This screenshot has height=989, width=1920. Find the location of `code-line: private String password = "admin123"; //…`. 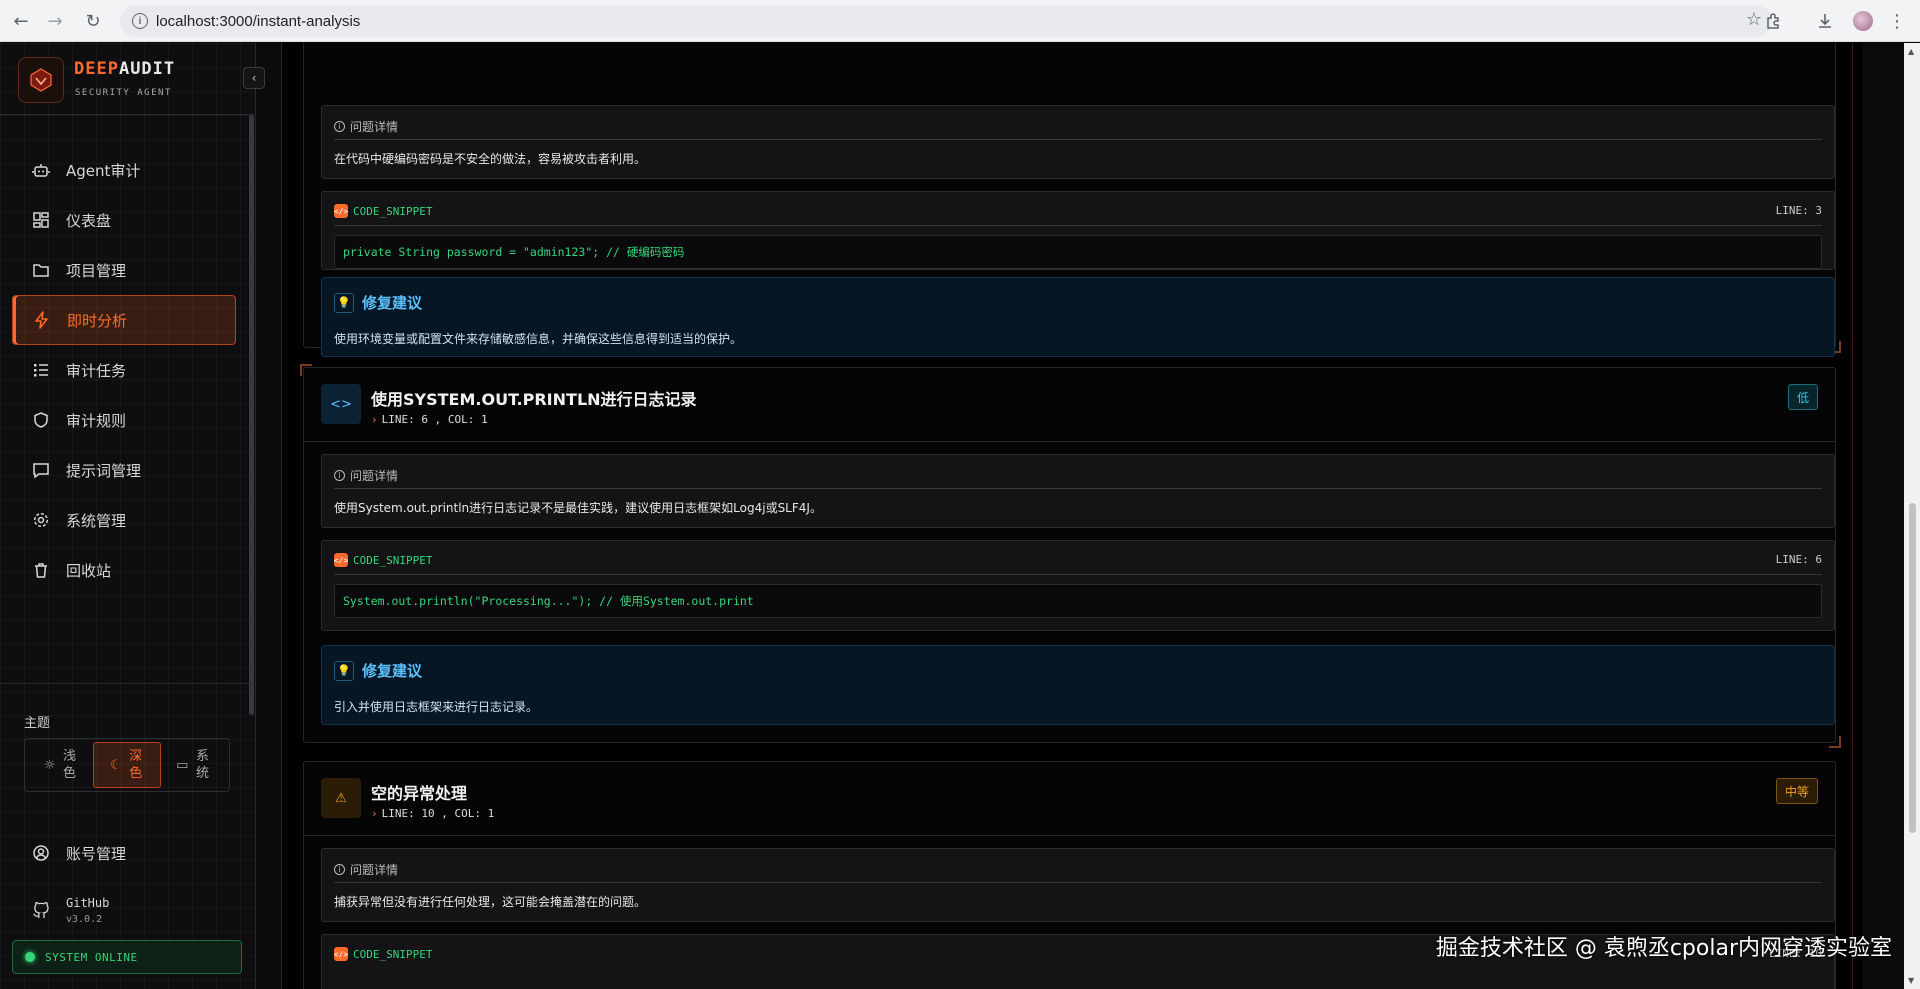

code-line: private String password = "admin123"; //… is located at coordinates (1078, 252).